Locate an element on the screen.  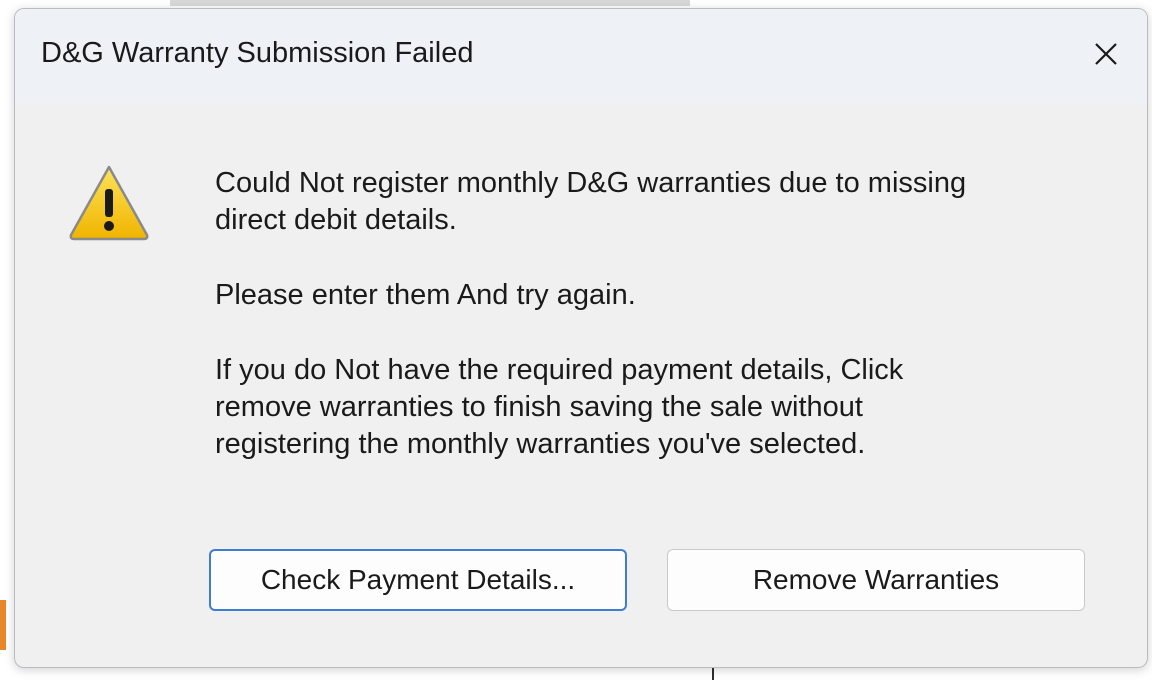
remove-warranties-button: Remove Warranties is located at coordinates (876, 580).